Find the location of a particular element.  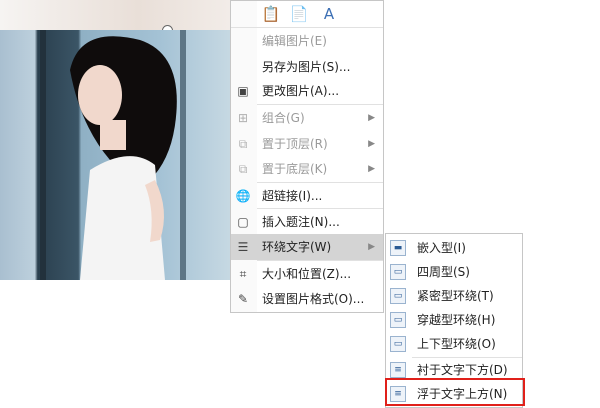

menu-item-group: ⊞ 组合(G) ▶ is located at coordinates (307, 118).